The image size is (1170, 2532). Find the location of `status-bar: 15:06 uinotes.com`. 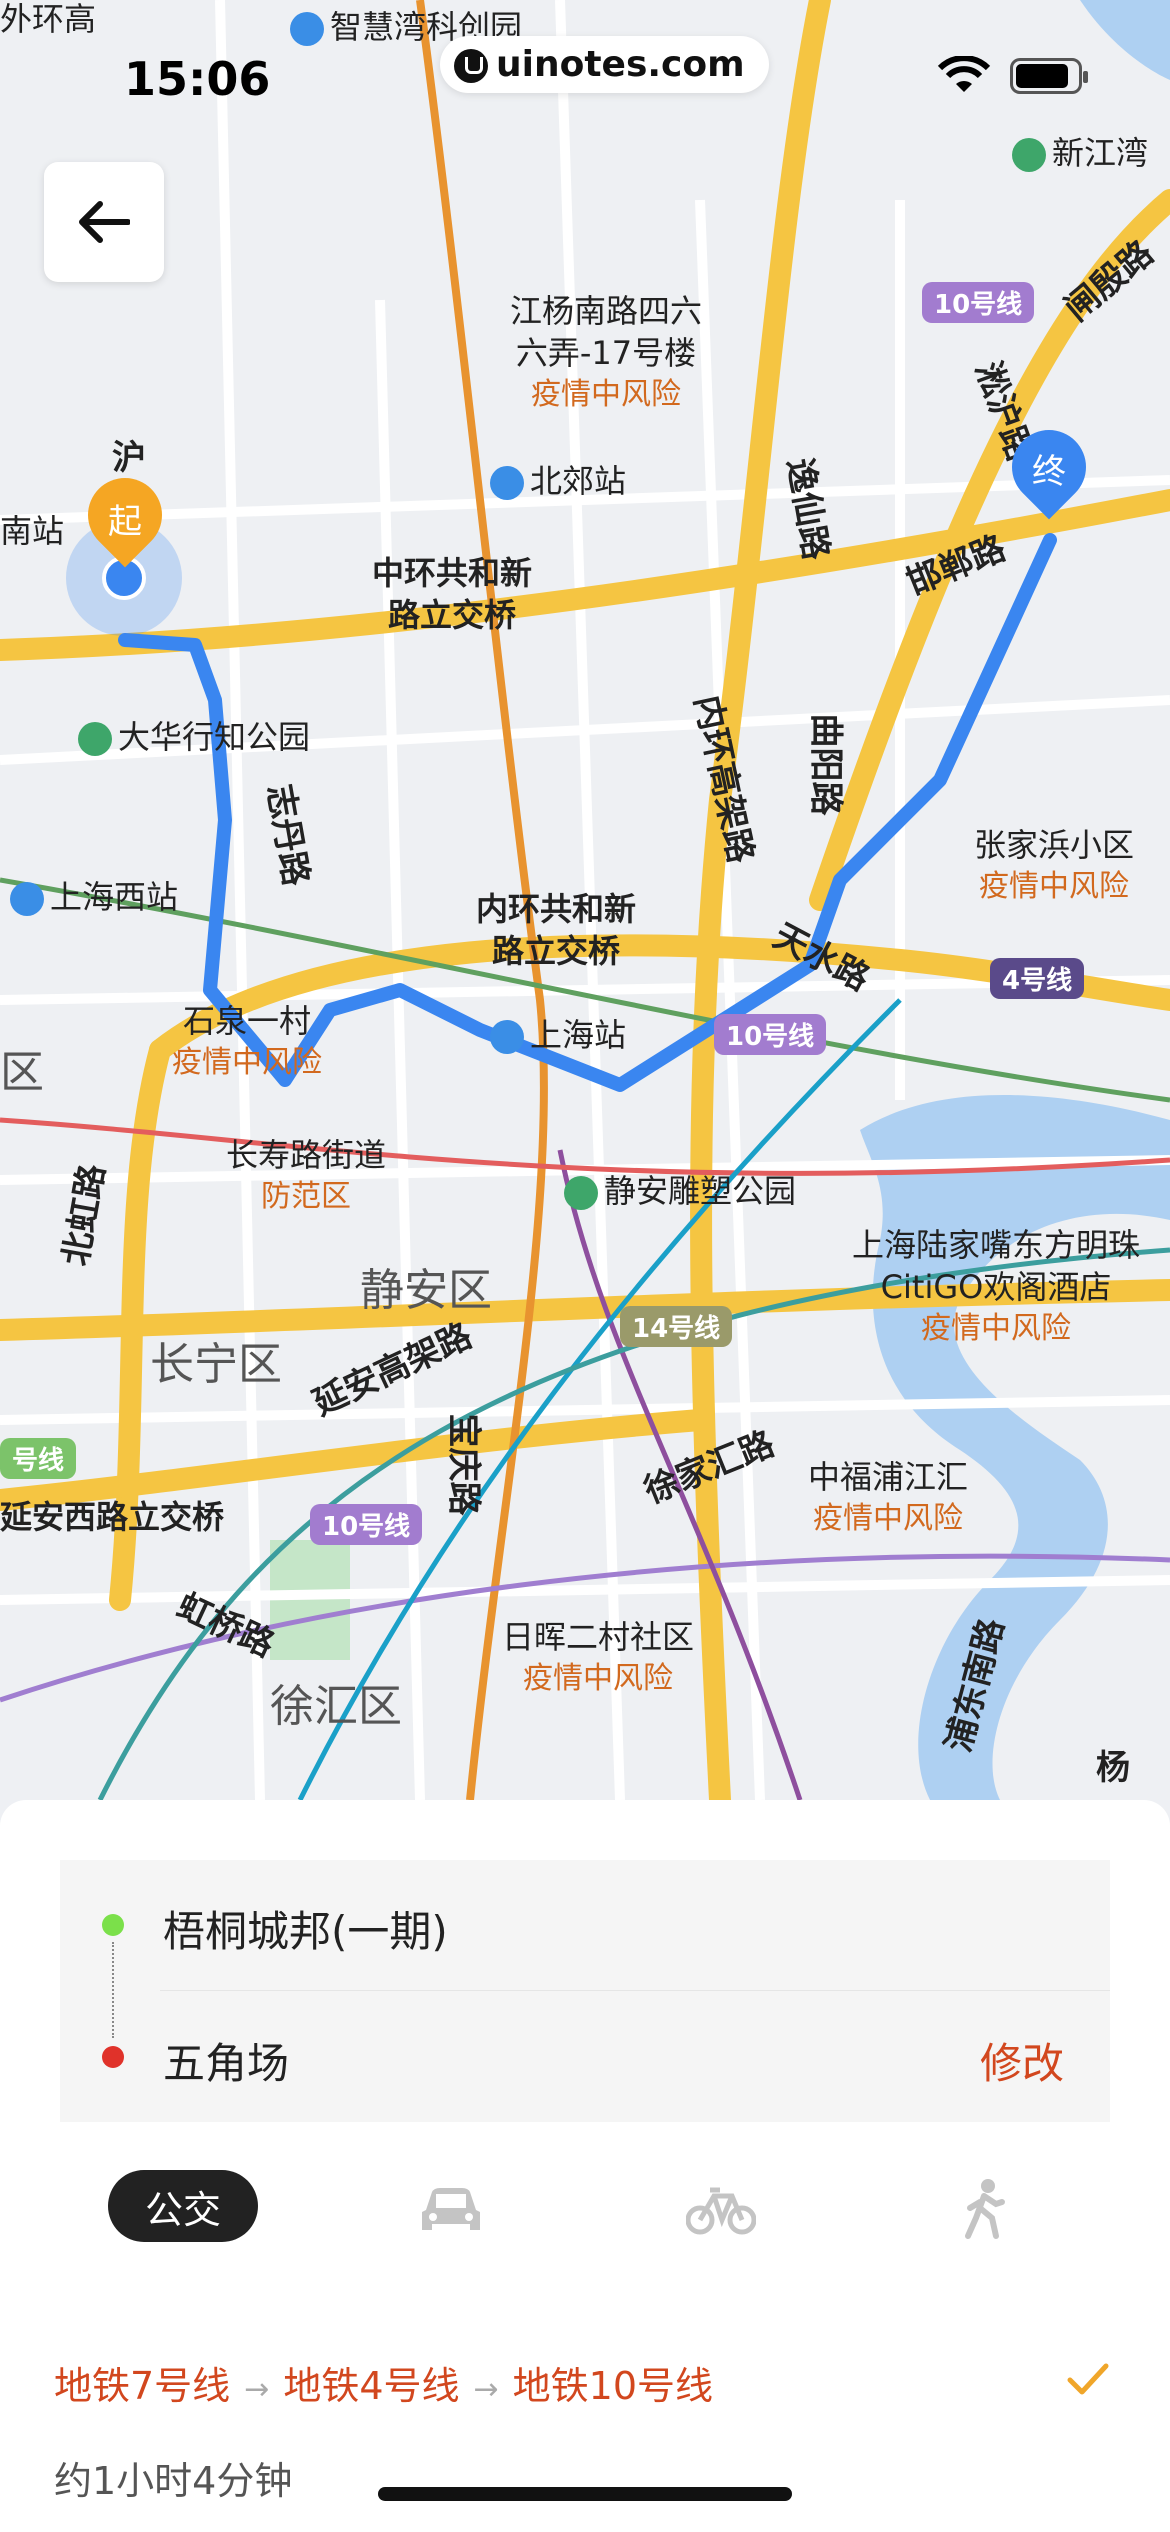

status-bar: 15:06 uinotes.com is located at coordinates (585, 72).